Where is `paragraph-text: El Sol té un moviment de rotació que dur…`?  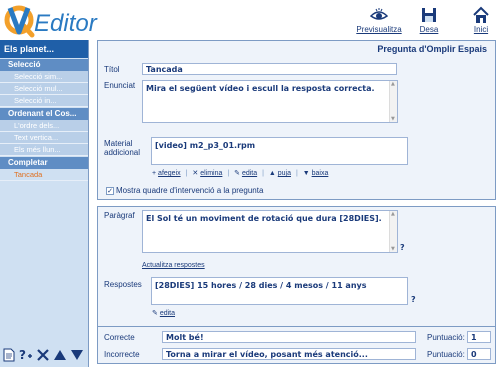
paragraph-text: El Sol té un moviment de rotació que dur… is located at coordinates (264, 218).